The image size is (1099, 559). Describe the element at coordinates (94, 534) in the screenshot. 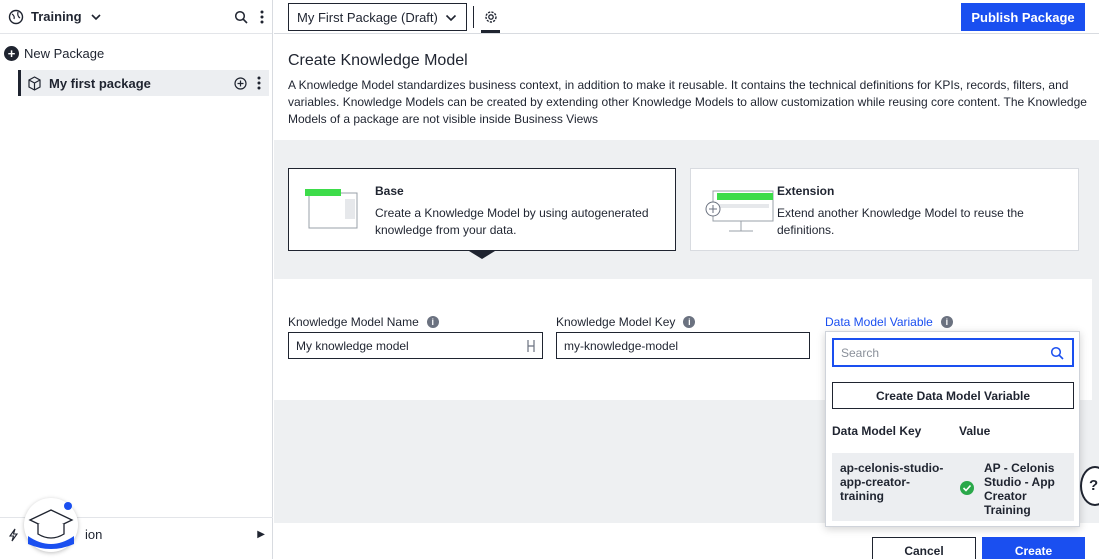

I see `footer-label: ion` at that location.